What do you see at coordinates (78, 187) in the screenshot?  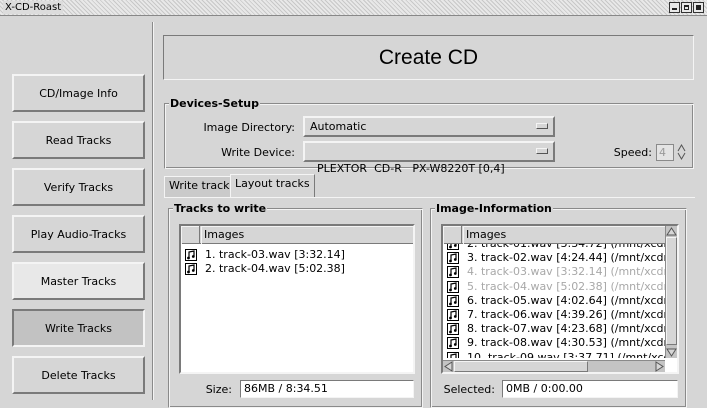 I see `verify-tracks-button: Verify Tracks` at bounding box center [78, 187].